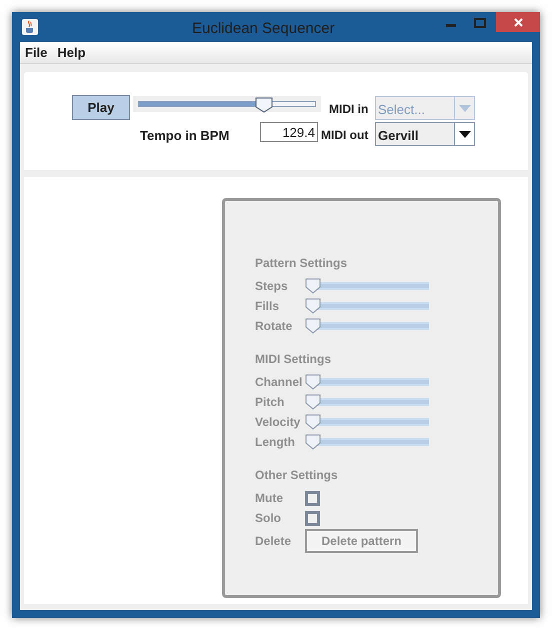 The image size is (553, 637). I want to click on setting-label: Velocity, so click(278, 422).